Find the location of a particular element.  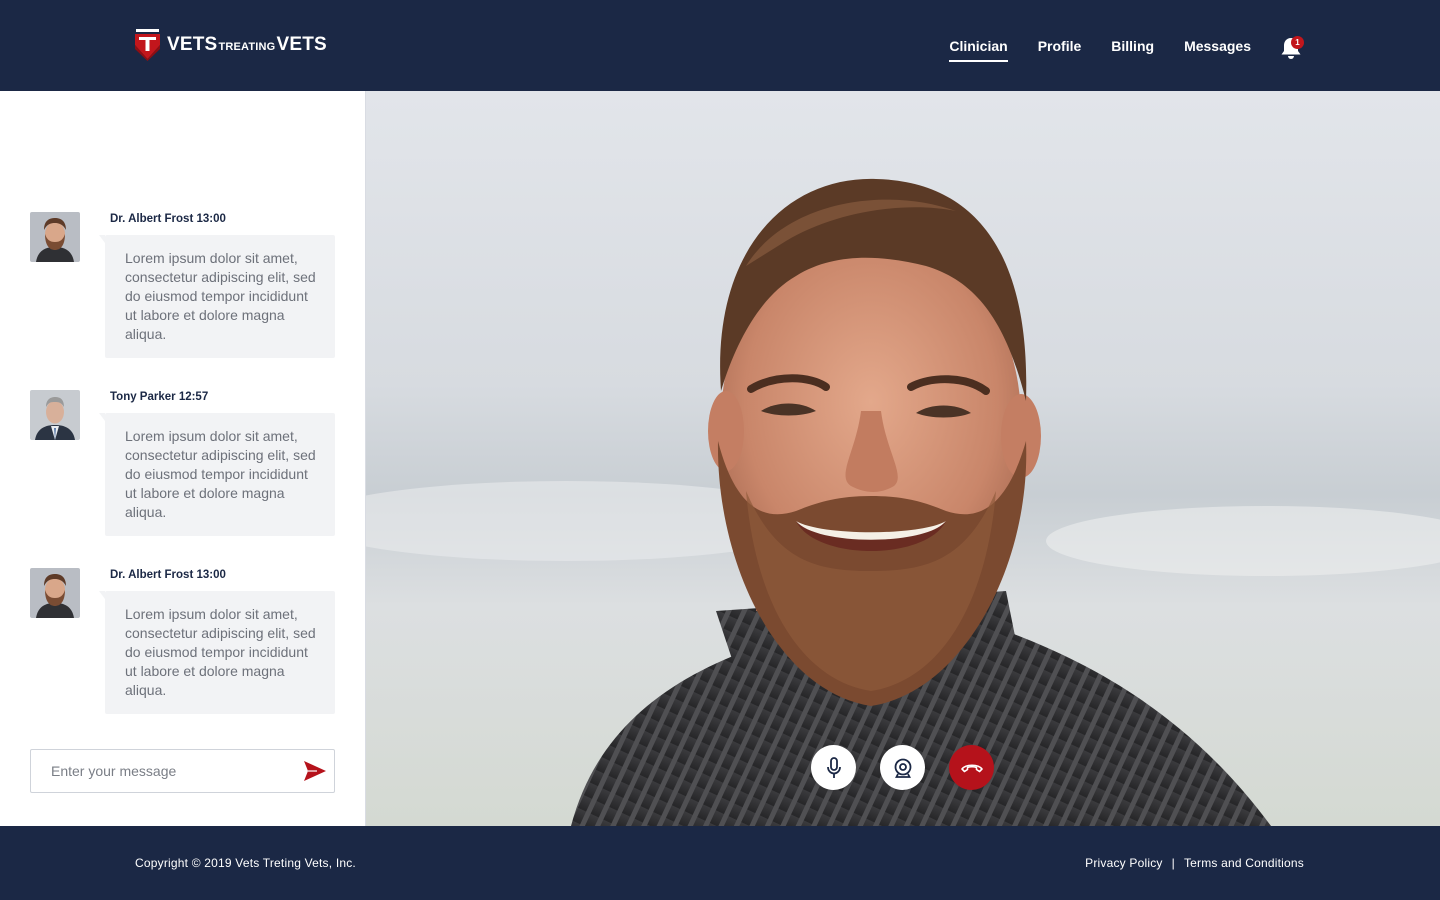

message-composer is located at coordinates (182, 771).